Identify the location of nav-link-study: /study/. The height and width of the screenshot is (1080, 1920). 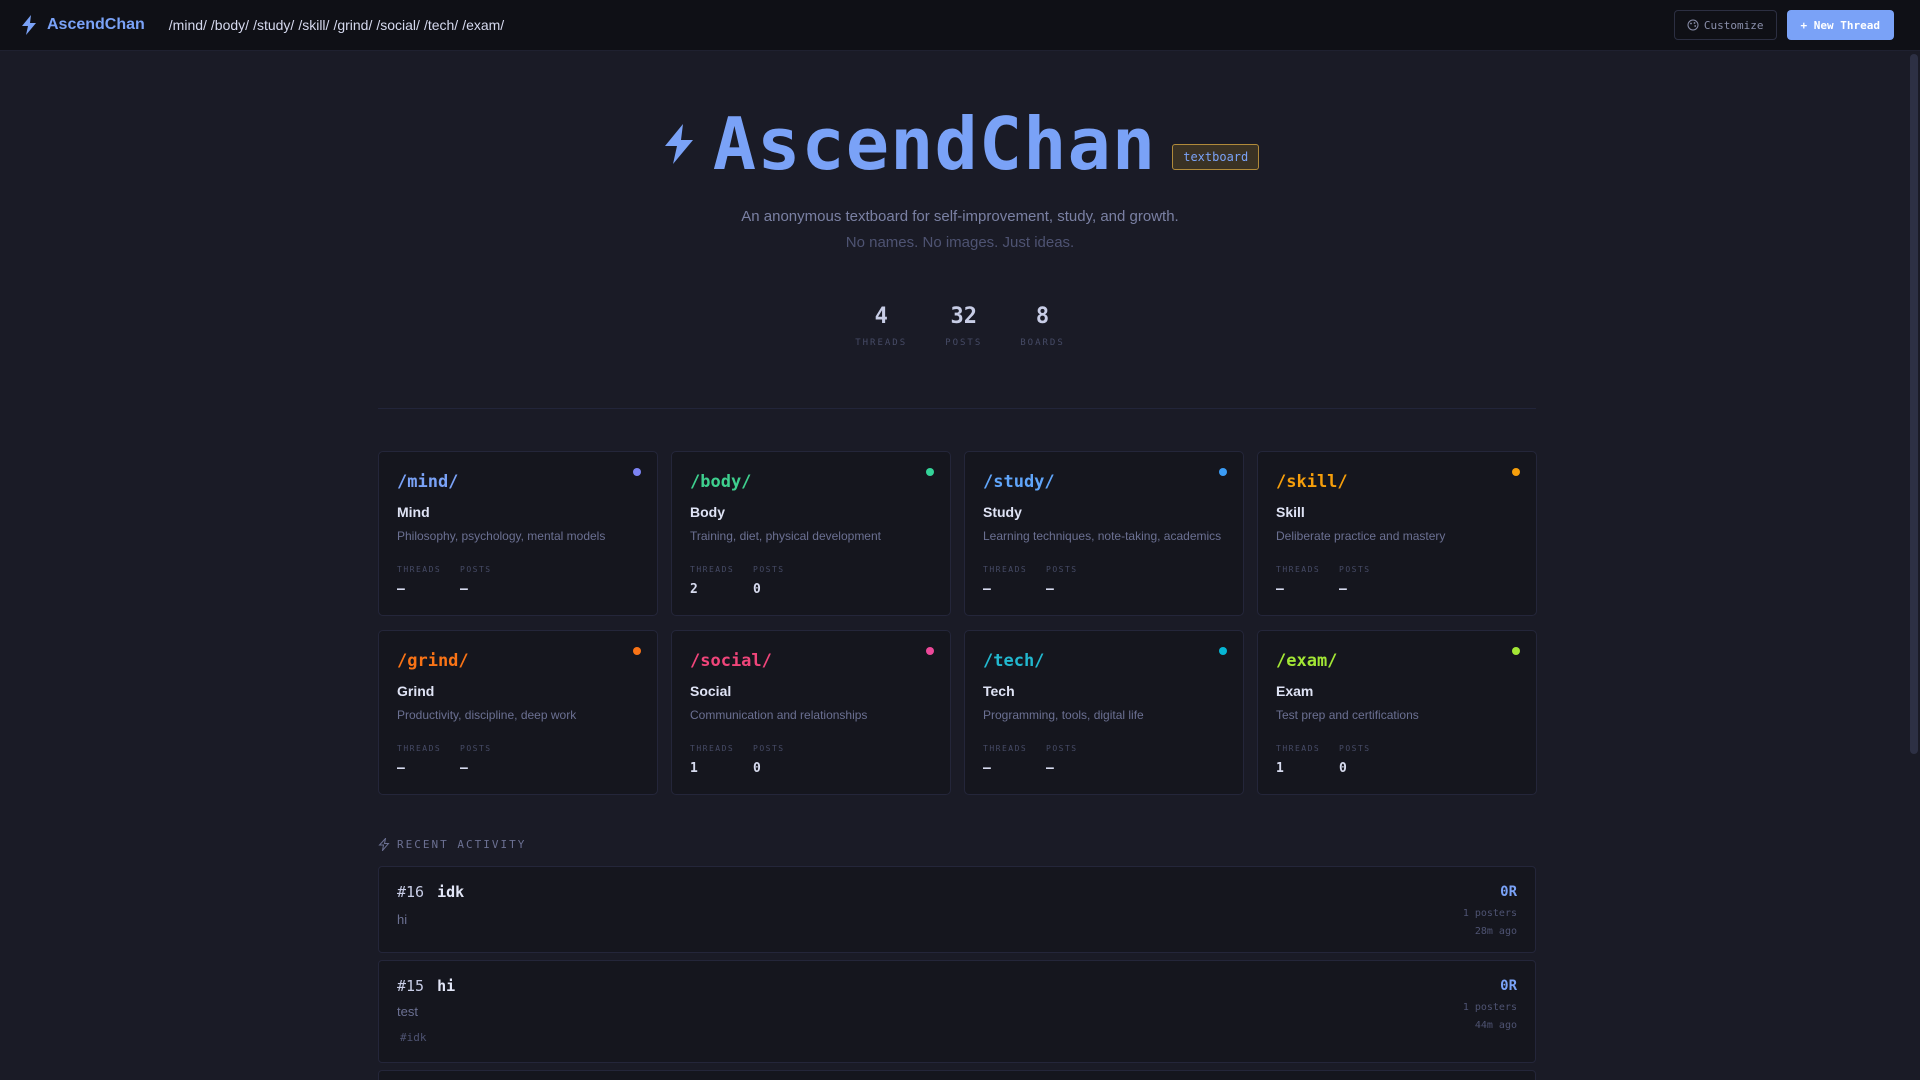
(273, 25).